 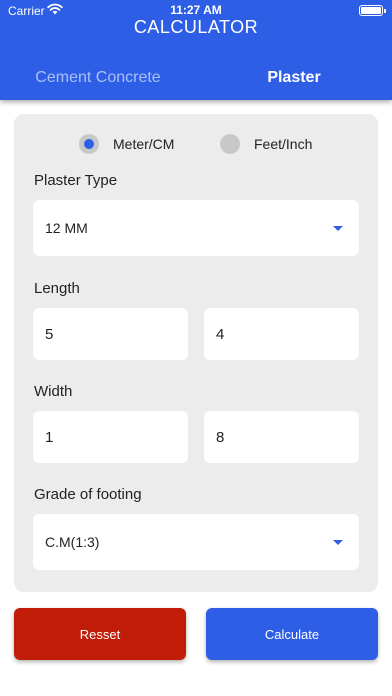 I want to click on status-time: 11:27 AM, so click(x=196, y=10).